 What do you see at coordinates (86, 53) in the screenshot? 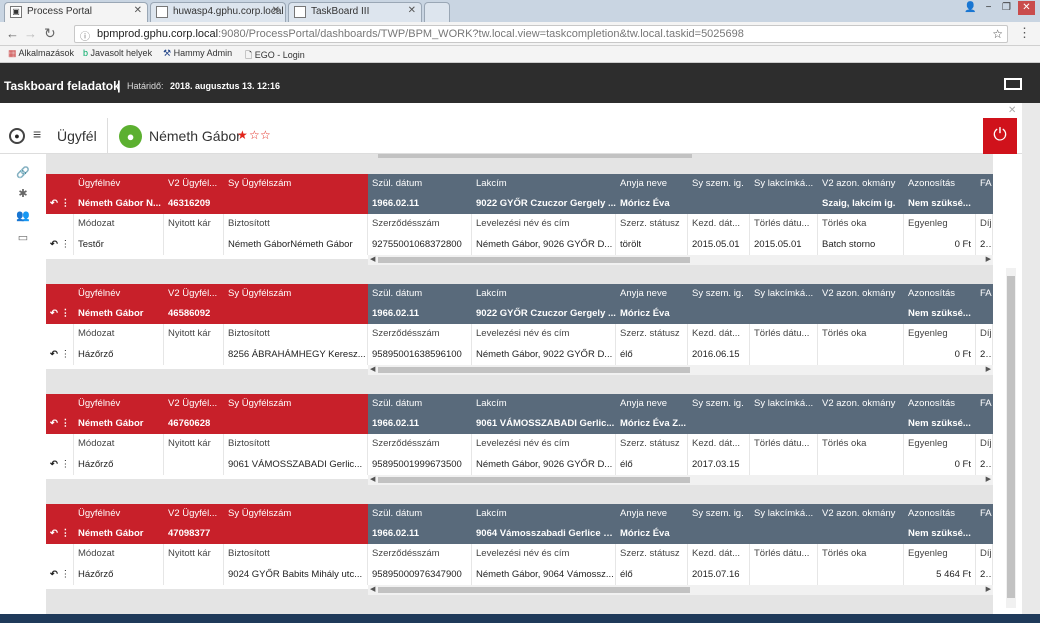
I see `bing-icon: b` at bounding box center [86, 53].